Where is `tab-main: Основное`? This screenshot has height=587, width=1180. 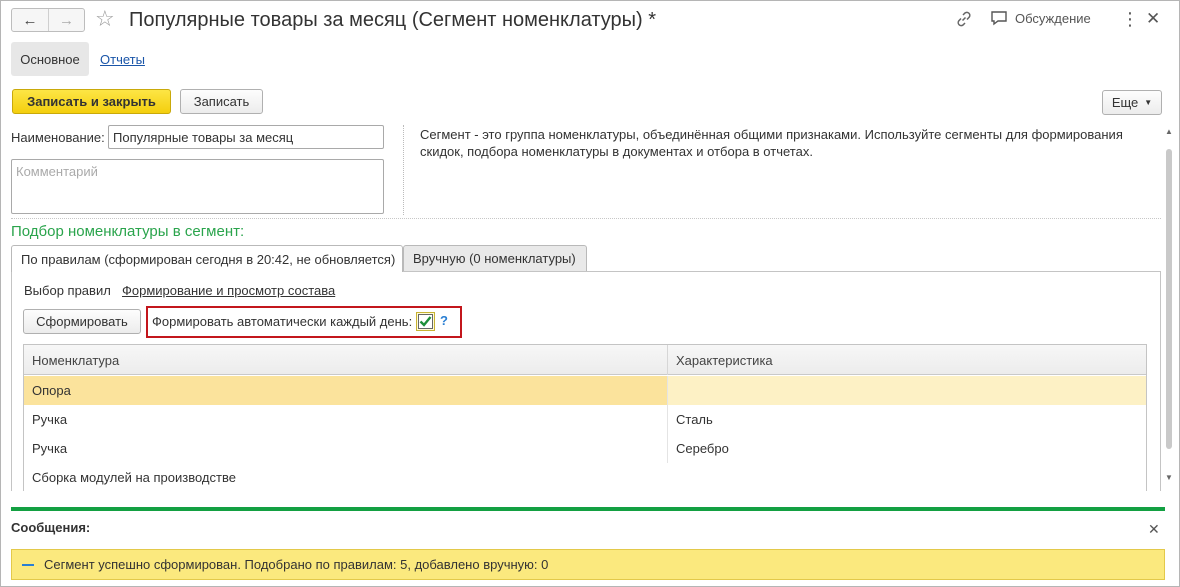
tab-main: Основное is located at coordinates (50, 59).